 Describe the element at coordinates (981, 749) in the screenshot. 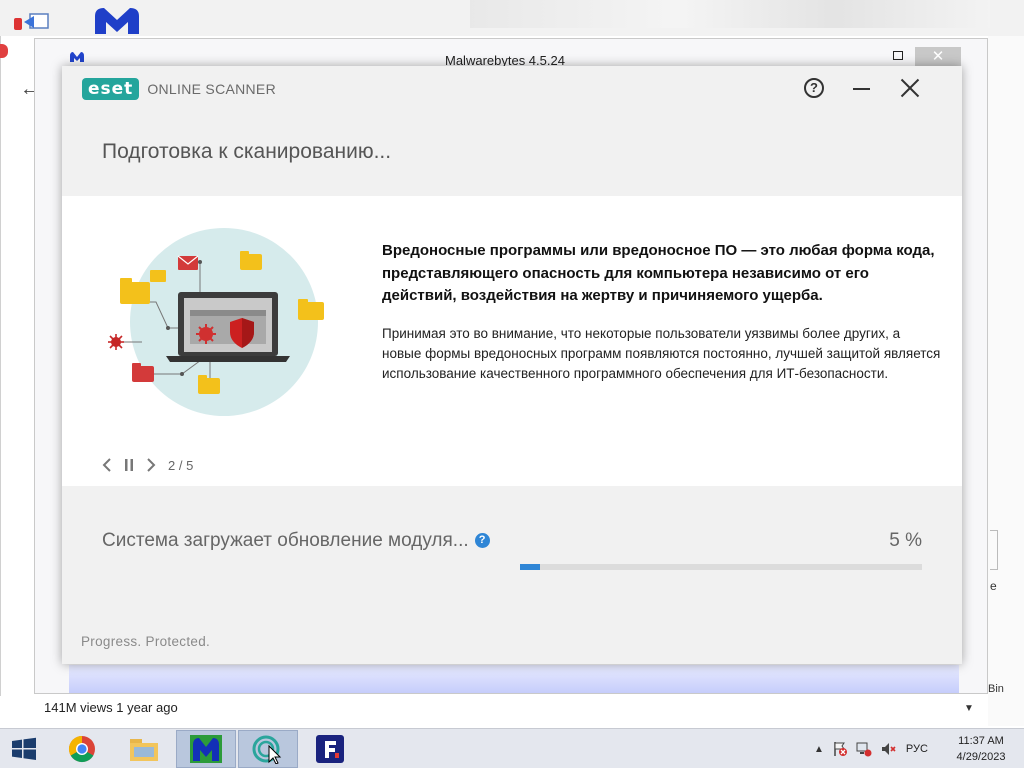

I see `taskbar-clock: 11:37 AM 4/29/2023` at that location.